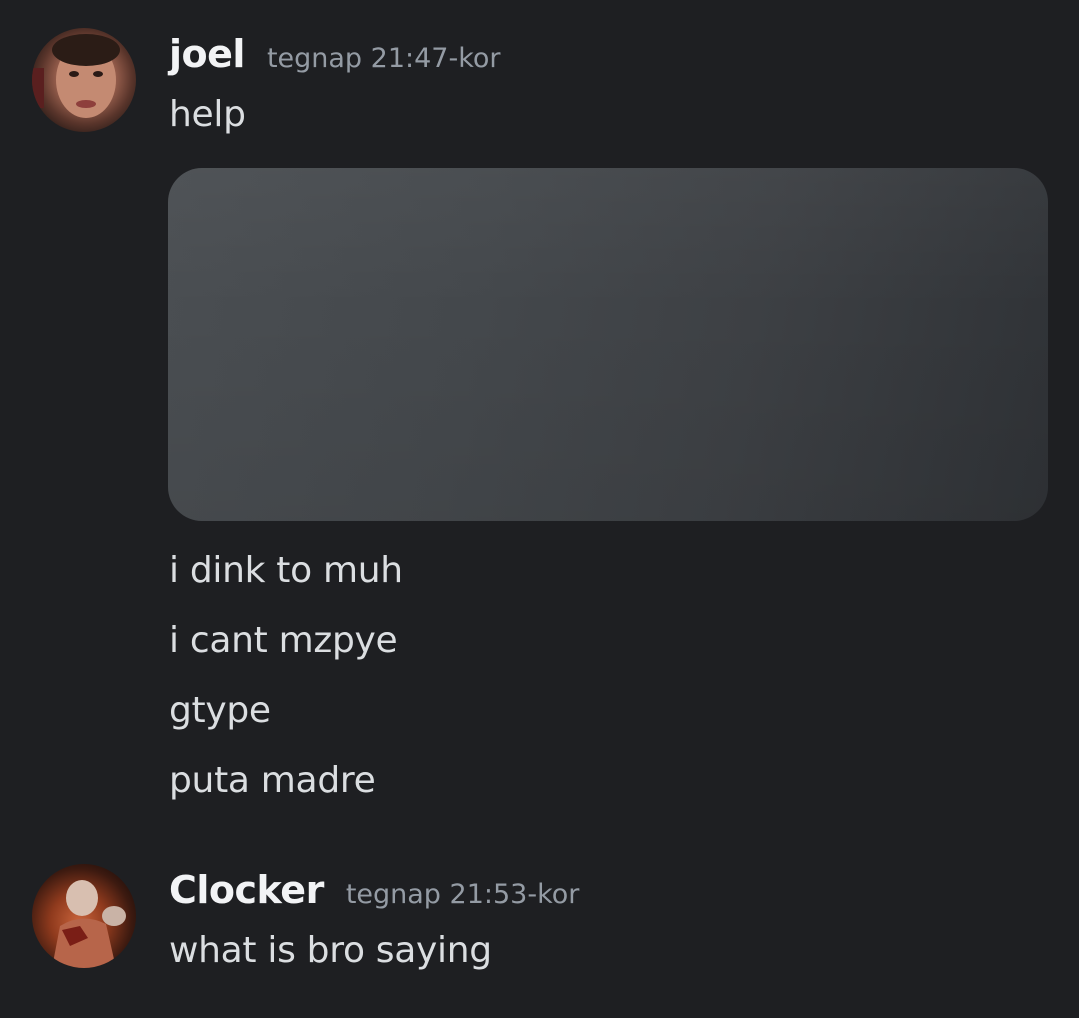 This screenshot has height=1018, width=1079. I want to click on message-header: joel tegnap 21:47-kor, so click(335, 54).